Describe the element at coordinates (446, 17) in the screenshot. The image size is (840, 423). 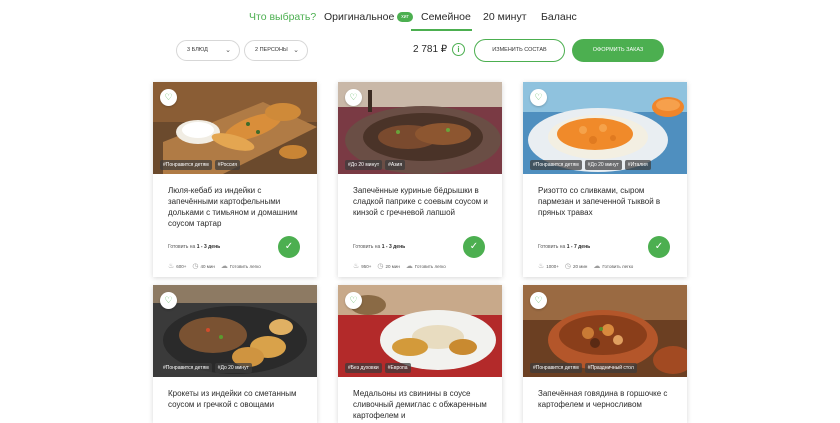
I see `tab-family: Семейное` at that location.